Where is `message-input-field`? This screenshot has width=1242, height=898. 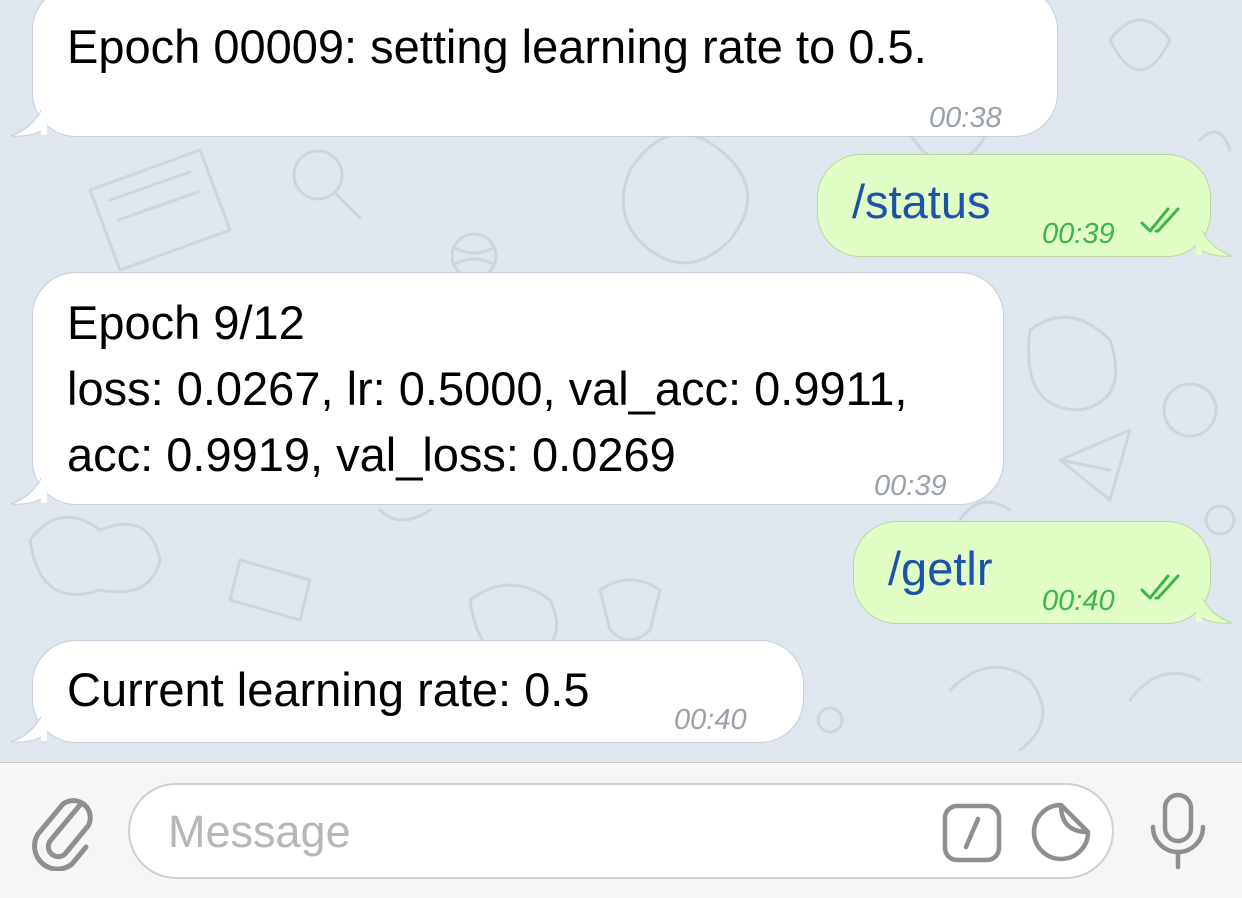 message-input-field is located at coordinates (621, 831).